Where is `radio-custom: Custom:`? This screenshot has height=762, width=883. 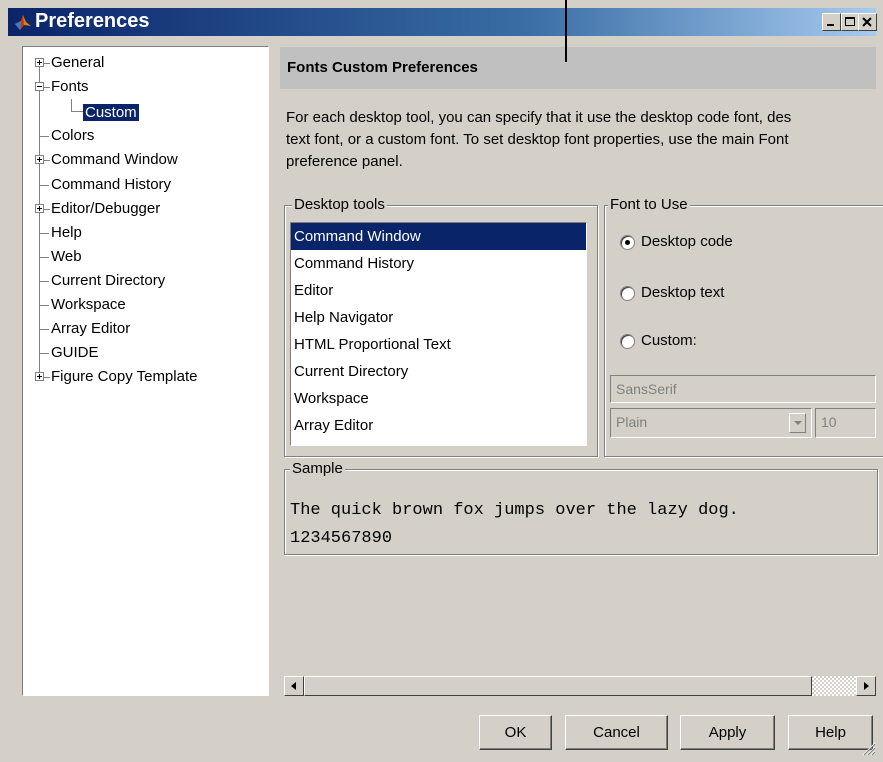
radio-custom: Custom: is located at coordinates (658, 341).